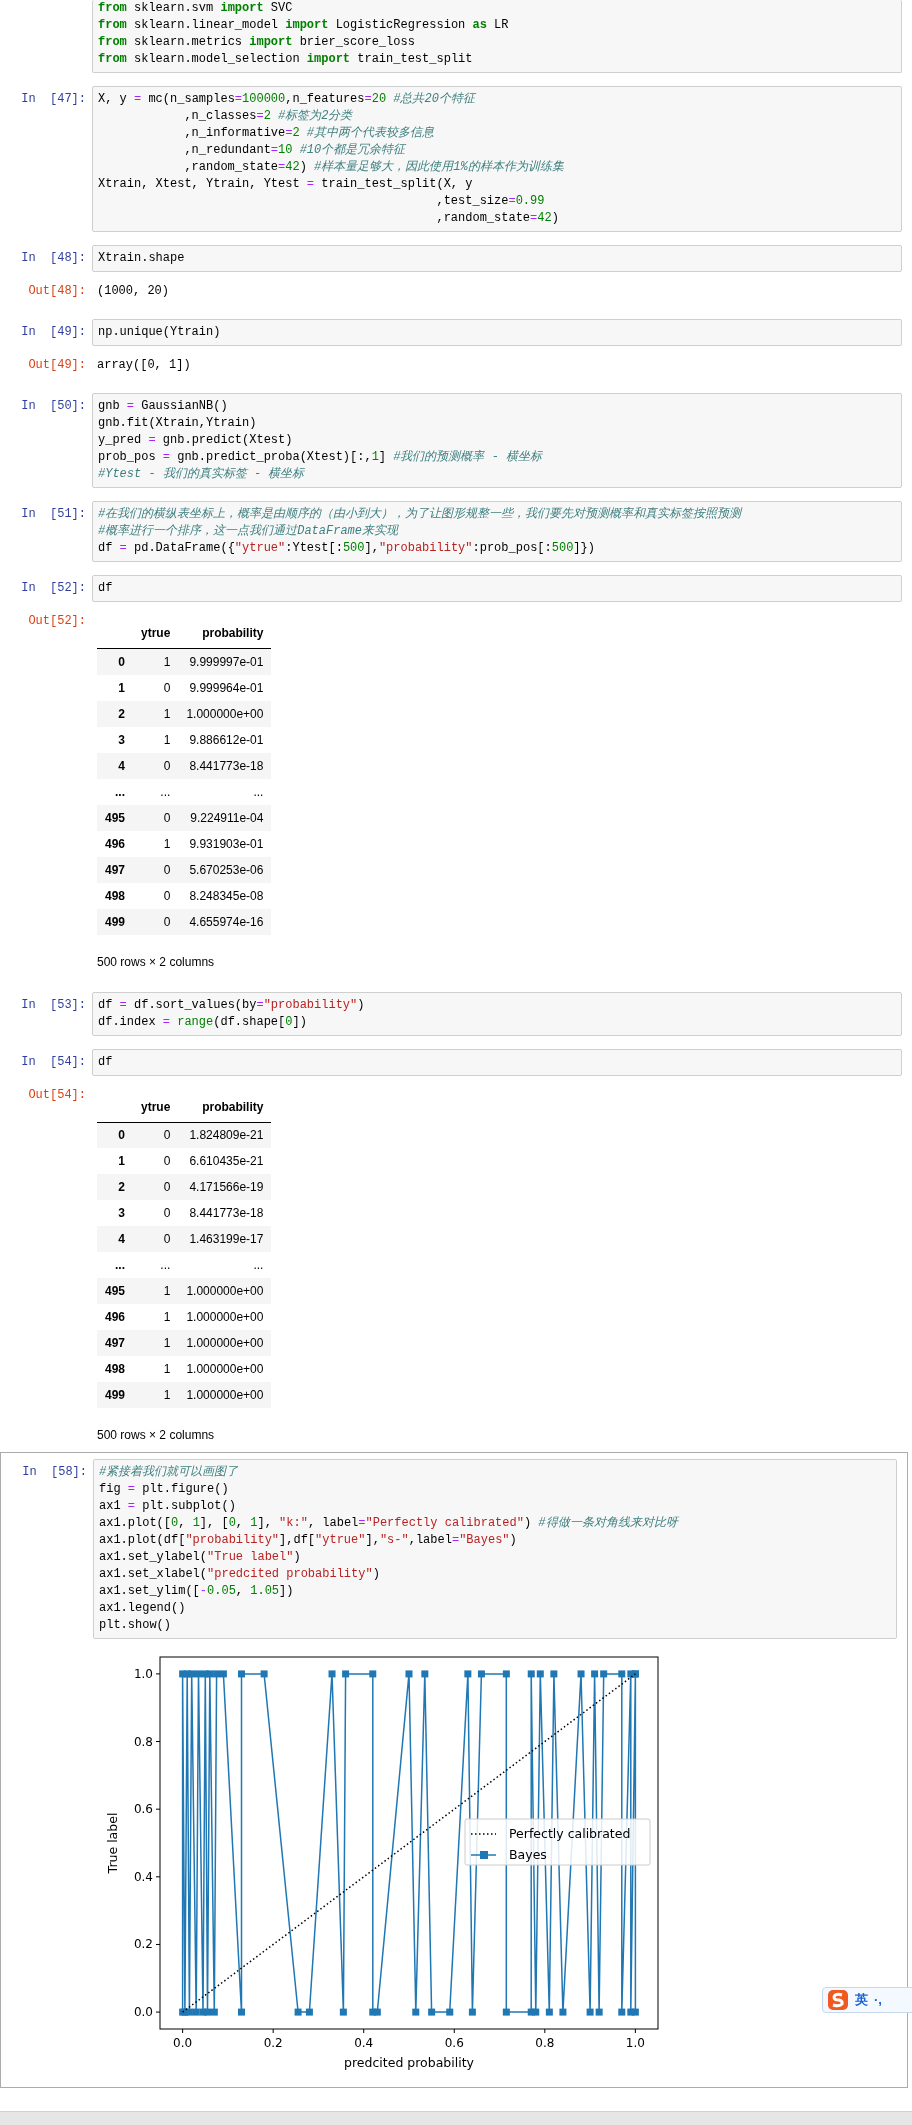  What do you see at coordinates (364, 2043) in the screenshot?
I see `x-tick-label: 0.4` at bounding box center [364, 2043].